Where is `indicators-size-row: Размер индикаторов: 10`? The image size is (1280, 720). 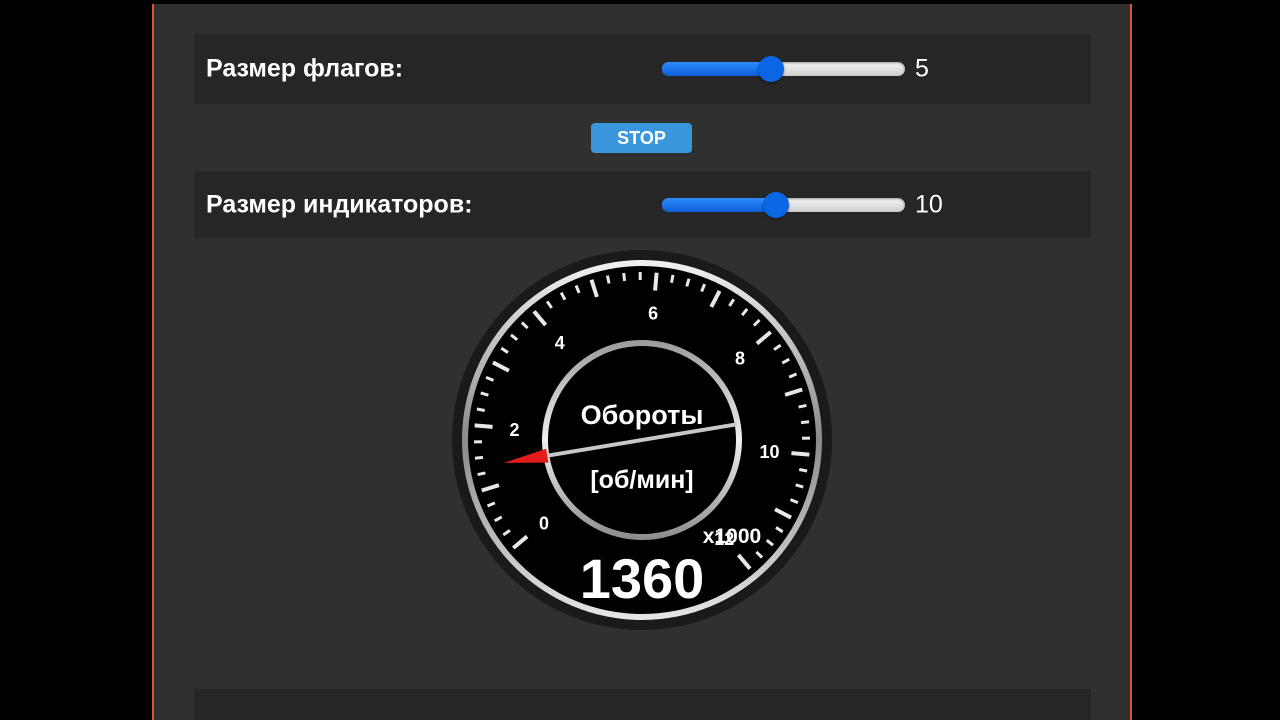 indicators-size-row: Размер индикаторов: 10 is located at coordinates (642, 204).